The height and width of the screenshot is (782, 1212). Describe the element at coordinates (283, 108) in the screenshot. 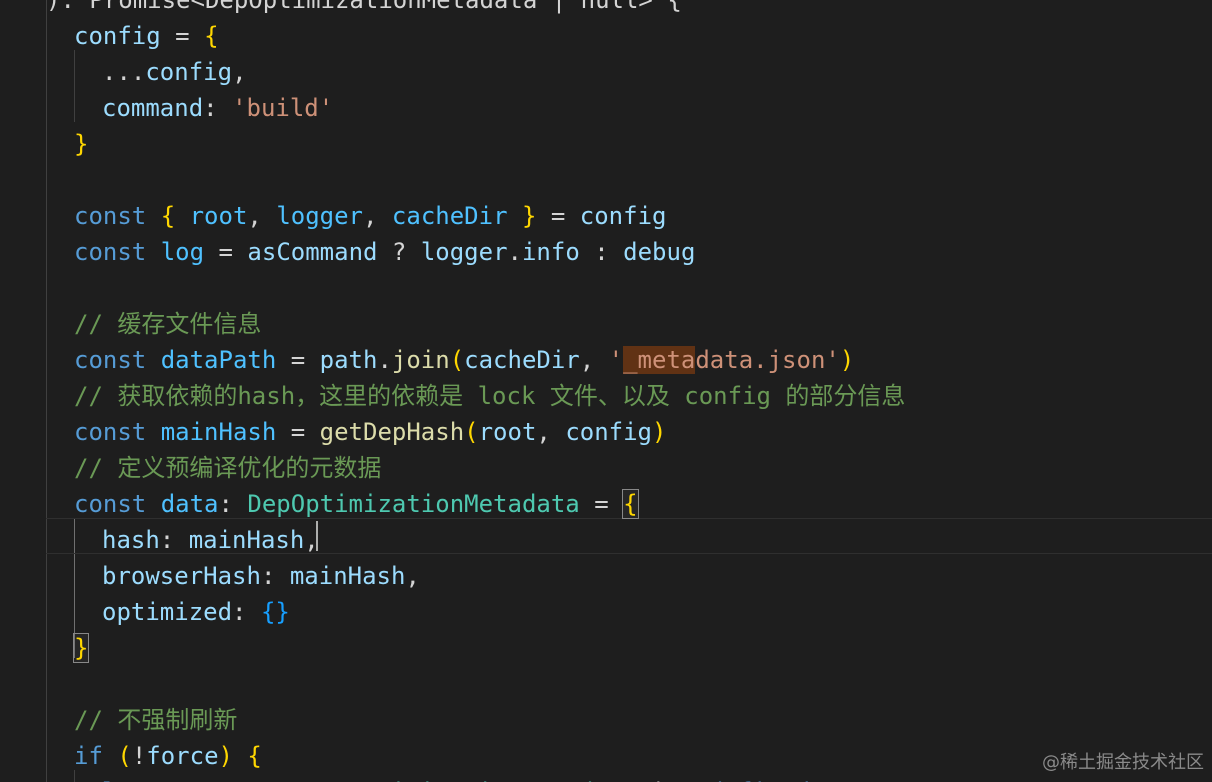

I see `code-token: 'build'` at that location.